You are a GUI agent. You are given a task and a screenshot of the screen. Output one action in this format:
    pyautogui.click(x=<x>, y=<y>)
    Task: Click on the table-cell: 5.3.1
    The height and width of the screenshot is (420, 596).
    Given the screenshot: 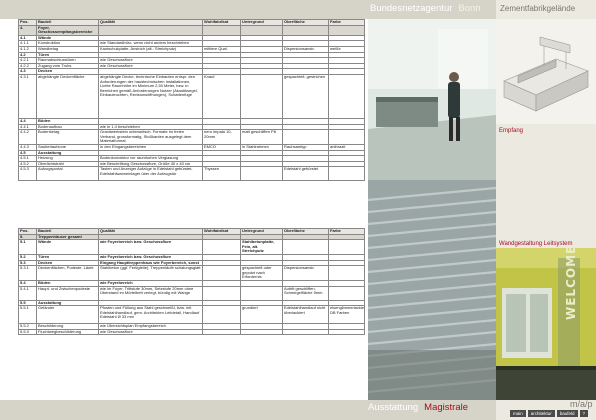 What is the action you would take?
    pyautogui.click(x=27, y=273)
    